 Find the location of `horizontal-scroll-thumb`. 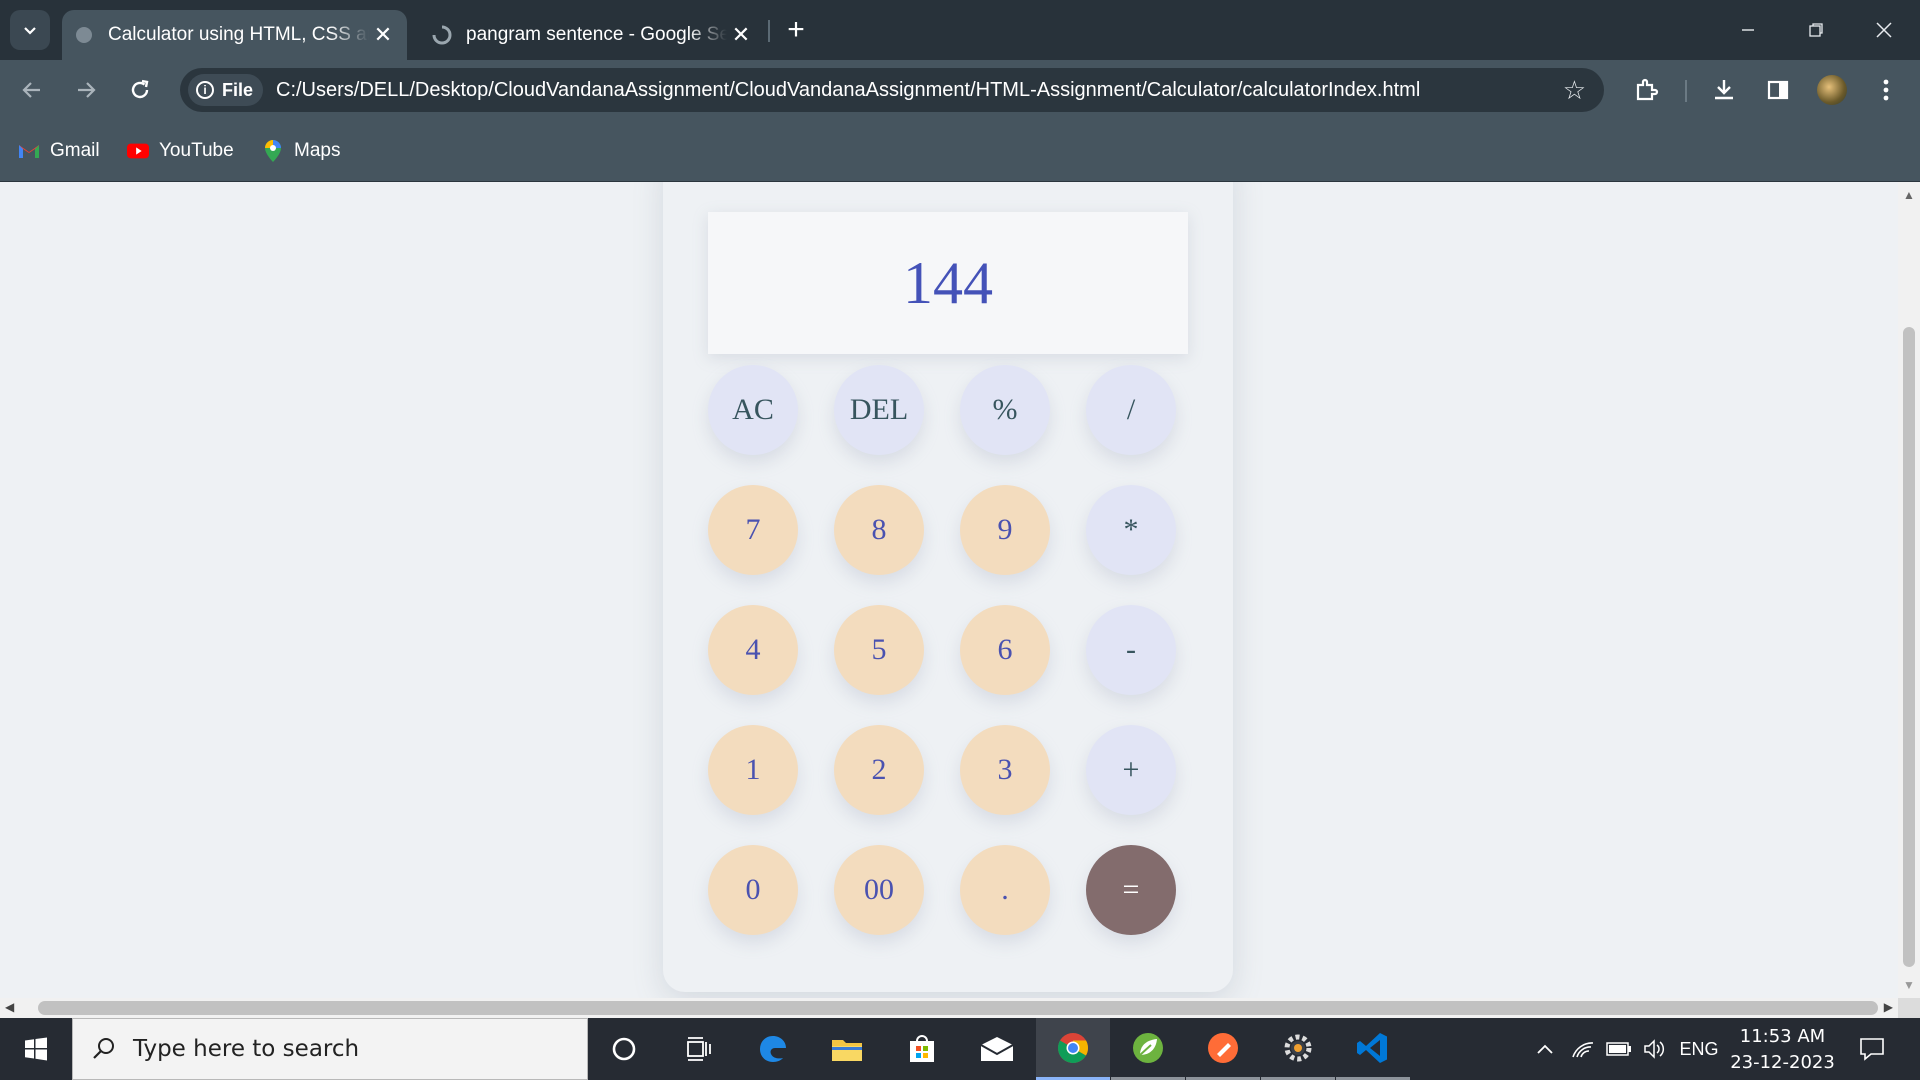

horizontal-scroll-thumb is located at coordinates (958, 1008).